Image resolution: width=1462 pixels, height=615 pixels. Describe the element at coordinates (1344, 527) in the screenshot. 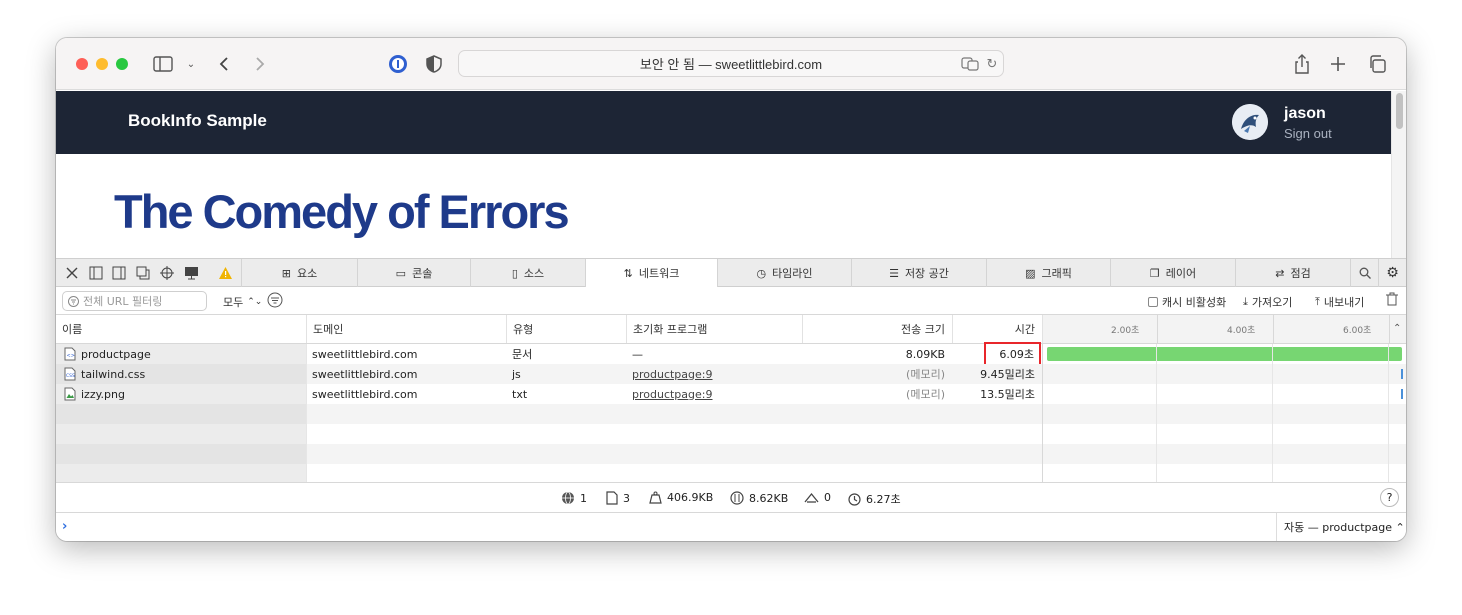

I see `execution-context-label: 자동 — productpage ⌃` at that location.